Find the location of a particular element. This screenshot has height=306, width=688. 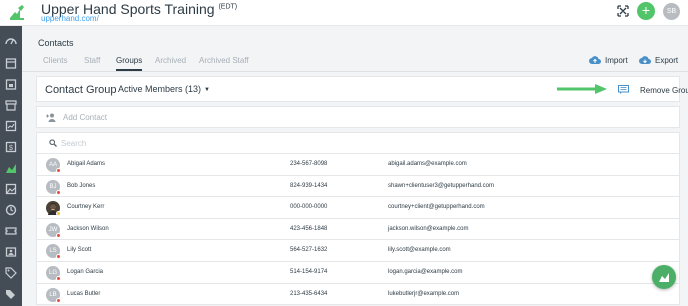

contact-group-select: Active Members (13) ▼ is located at coordinates (164, 89).